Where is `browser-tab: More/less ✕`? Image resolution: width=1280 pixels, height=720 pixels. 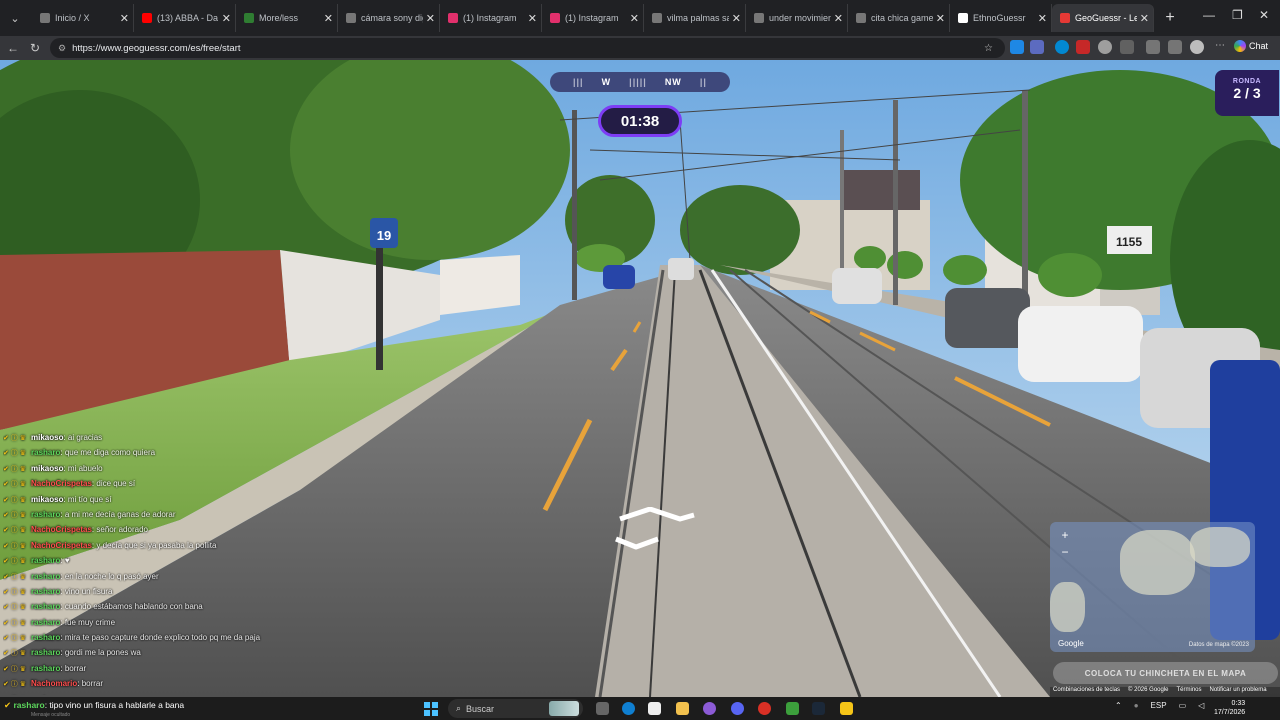 browser-tab: More/less ✕ is located at coordinates (287, 18).